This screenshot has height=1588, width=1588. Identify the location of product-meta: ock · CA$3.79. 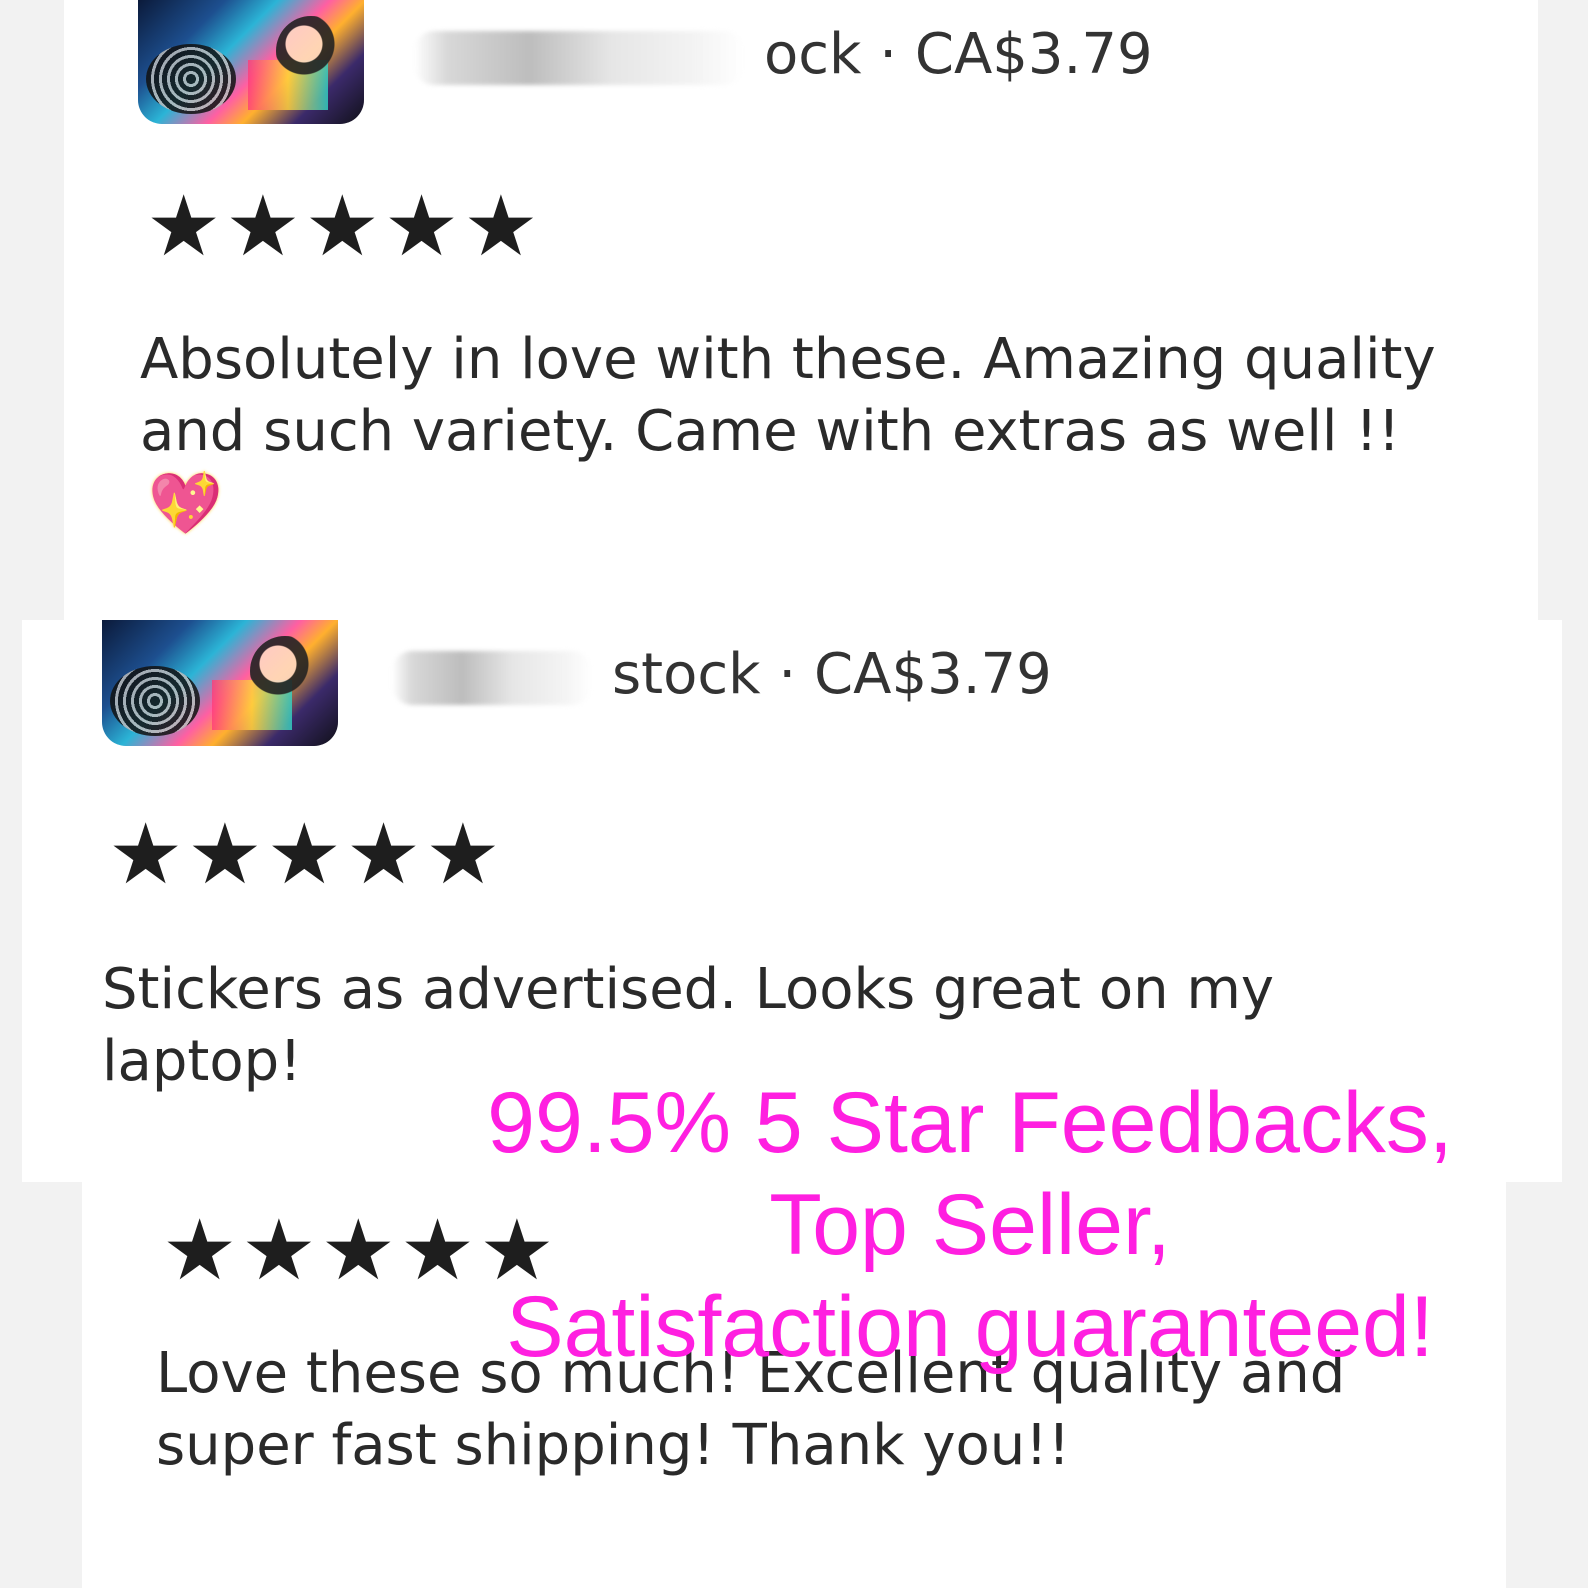
(783, 54).